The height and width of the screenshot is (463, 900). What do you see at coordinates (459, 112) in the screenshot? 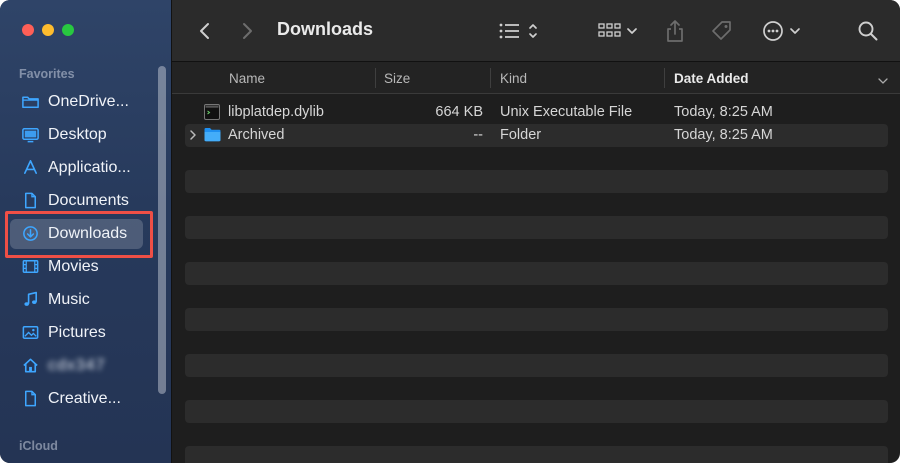
I see `file-size: 664 KB` at bounding box center [459, 112].